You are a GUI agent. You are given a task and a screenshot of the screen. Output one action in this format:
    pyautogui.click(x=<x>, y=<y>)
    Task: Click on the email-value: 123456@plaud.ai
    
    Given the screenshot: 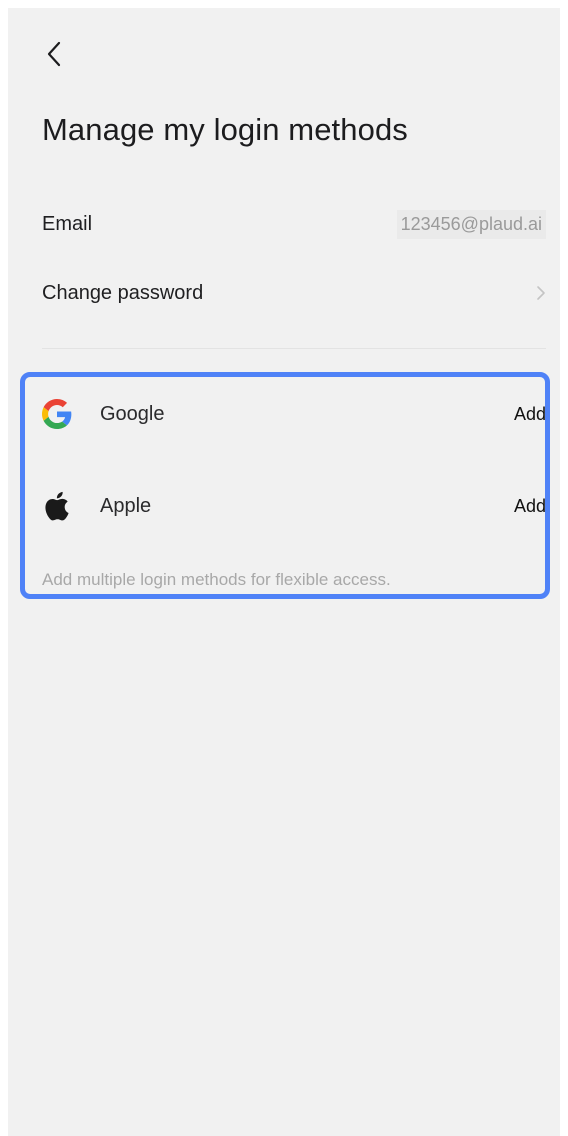 What is the action you would take?
    pyautogui.click(x=471, y=224)
    